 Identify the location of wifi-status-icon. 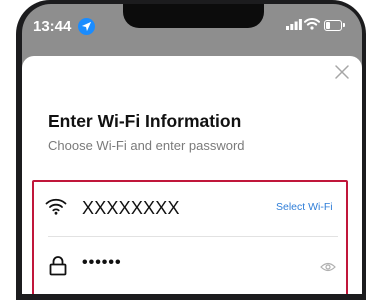
(312, 23).